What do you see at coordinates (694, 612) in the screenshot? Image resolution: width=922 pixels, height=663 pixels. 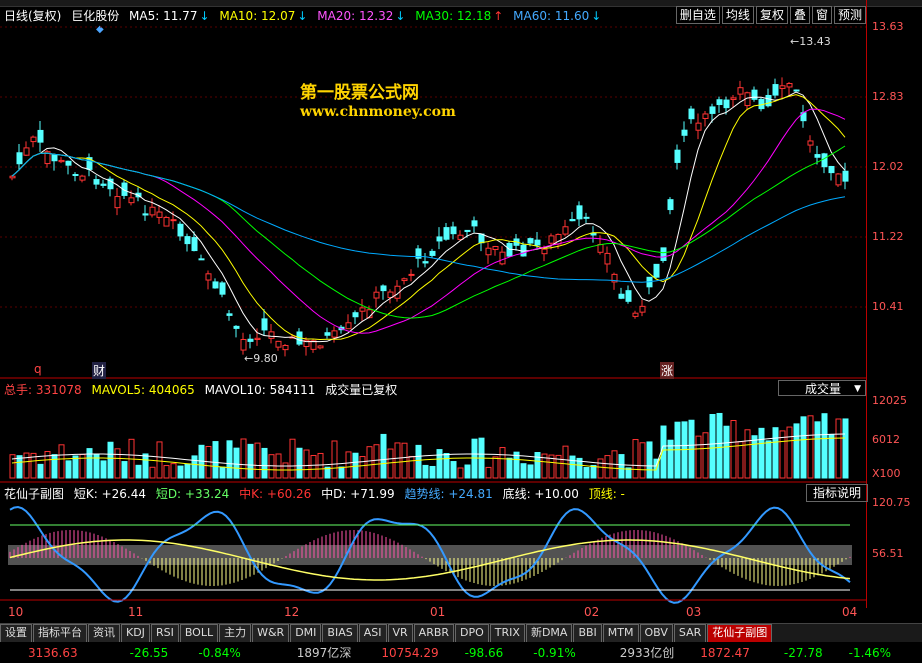 I see `month-label: 03` at bounding box center [694, 612].